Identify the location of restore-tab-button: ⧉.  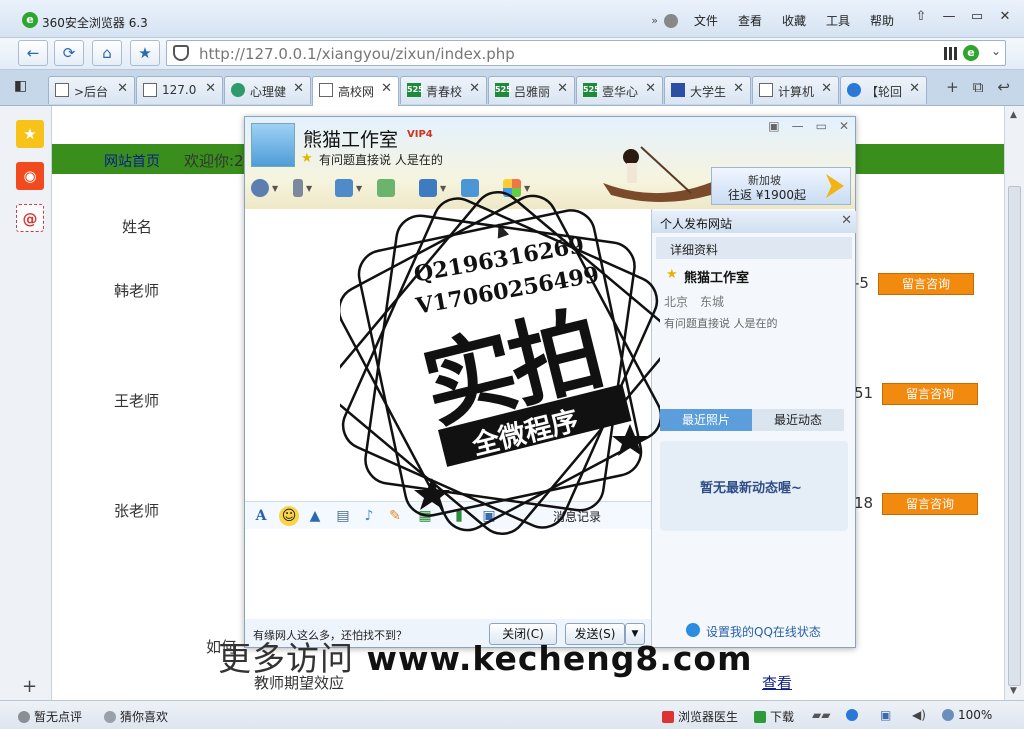
(978, 87).